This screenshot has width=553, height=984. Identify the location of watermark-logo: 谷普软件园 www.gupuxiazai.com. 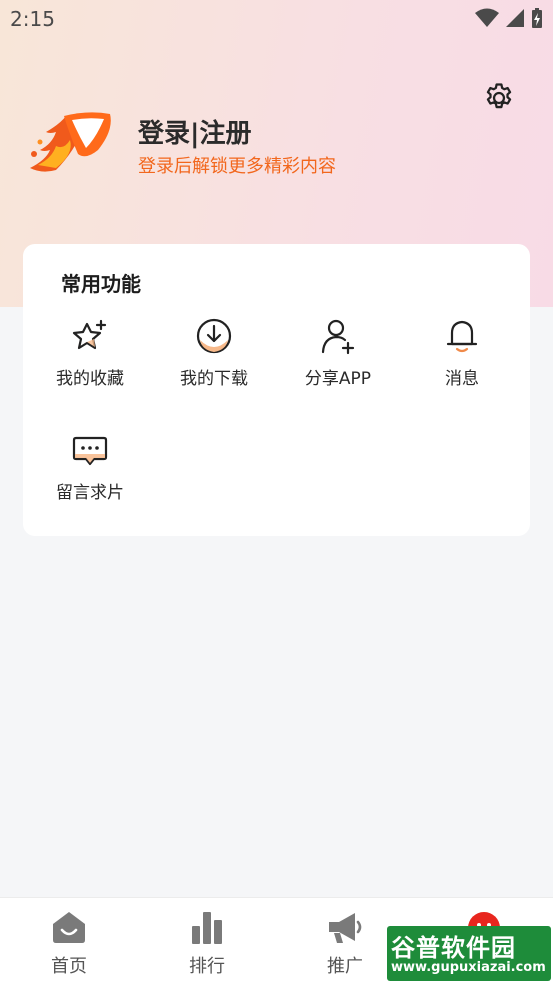
(469, 953).